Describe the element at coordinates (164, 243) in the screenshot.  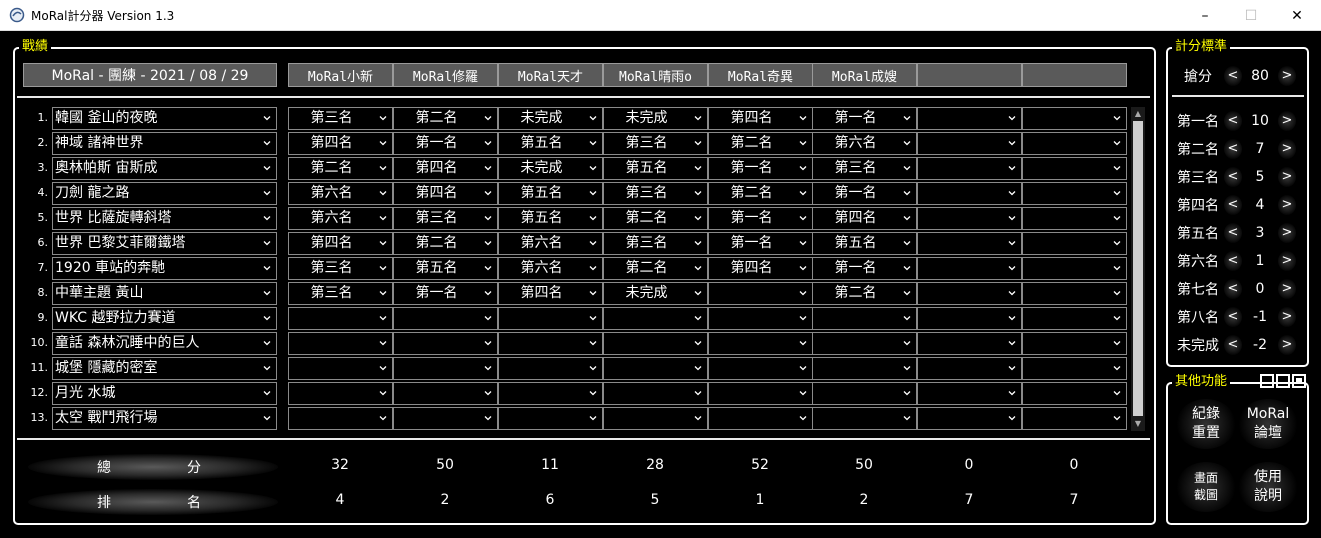
I see `track-select: 世界 巴黎艾菲爾鐵塔` at that location.